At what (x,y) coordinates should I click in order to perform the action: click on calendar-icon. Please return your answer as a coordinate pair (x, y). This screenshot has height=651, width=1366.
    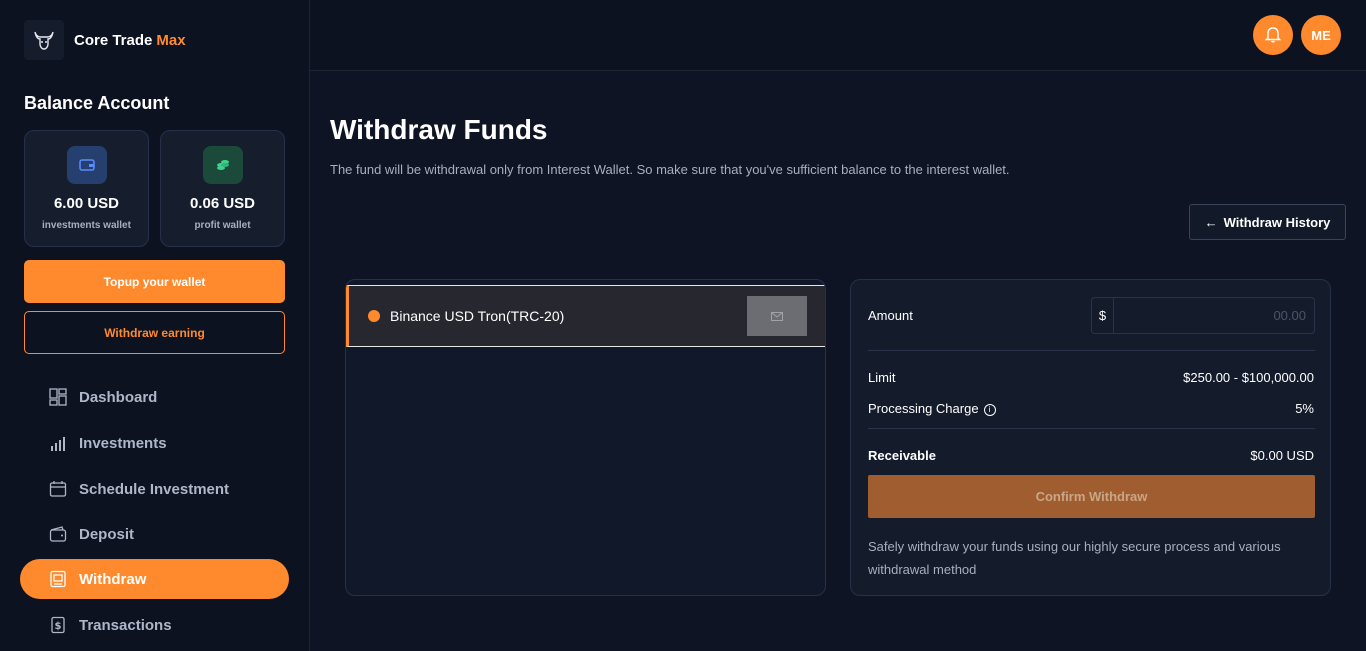
    Looking at the image, I should click on (58, 489).